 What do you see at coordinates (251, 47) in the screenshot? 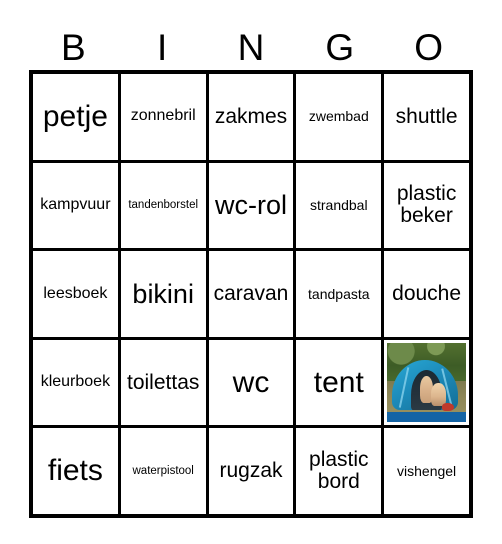
I see `header-letter-n: N` at bounding box center [251, 47].